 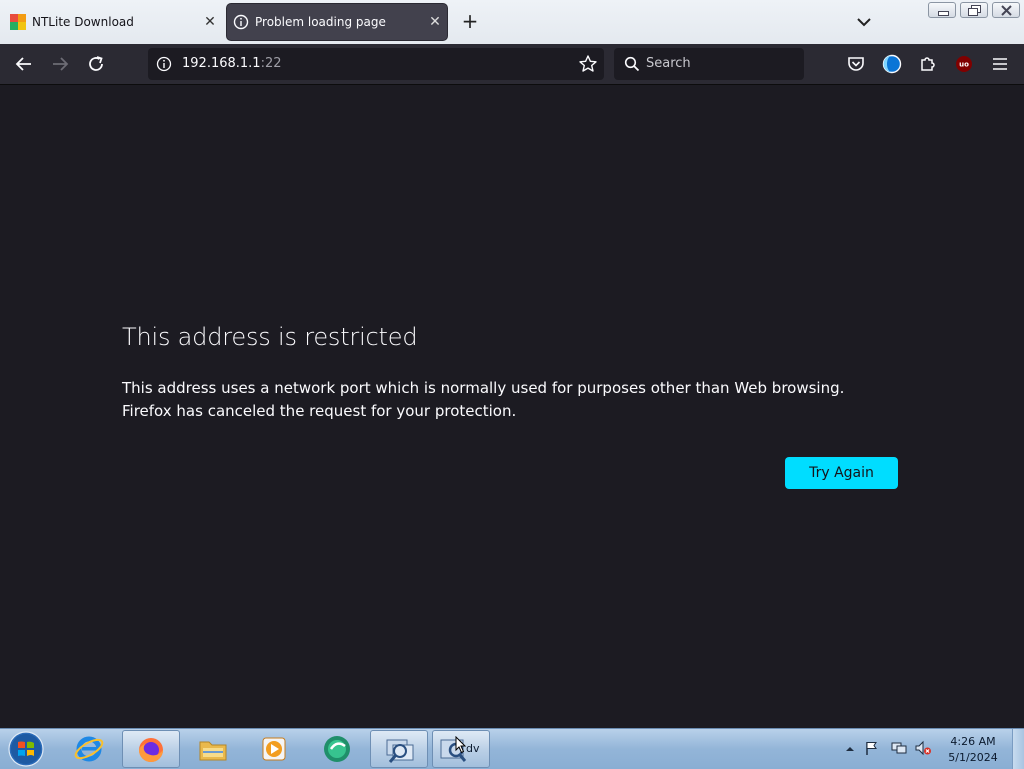 What do you see at coordinates (942, 10) in the screenshot?
I see `minimize-icon` at bounding box center [942, 10].